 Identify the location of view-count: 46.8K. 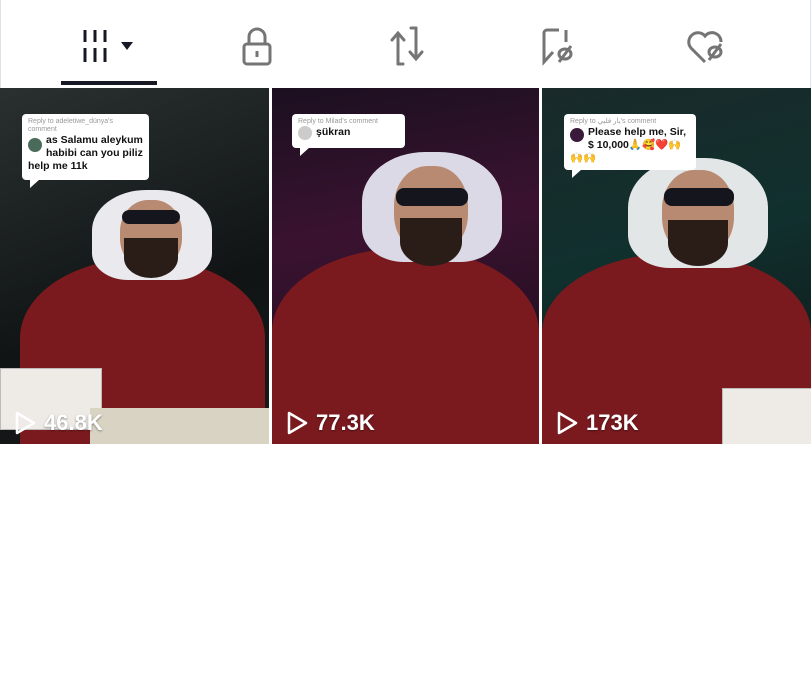
(58, 423).